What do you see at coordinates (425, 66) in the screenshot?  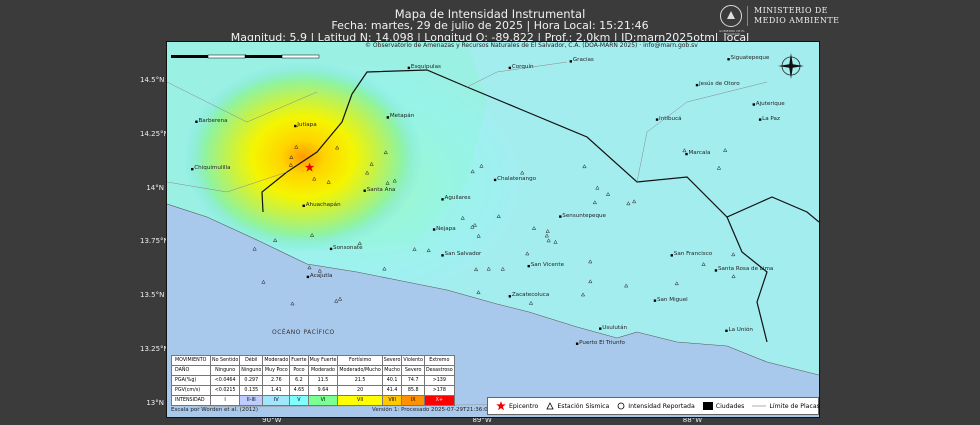 I see `city-label: Esquipulas` at bounding box center [425, 66].